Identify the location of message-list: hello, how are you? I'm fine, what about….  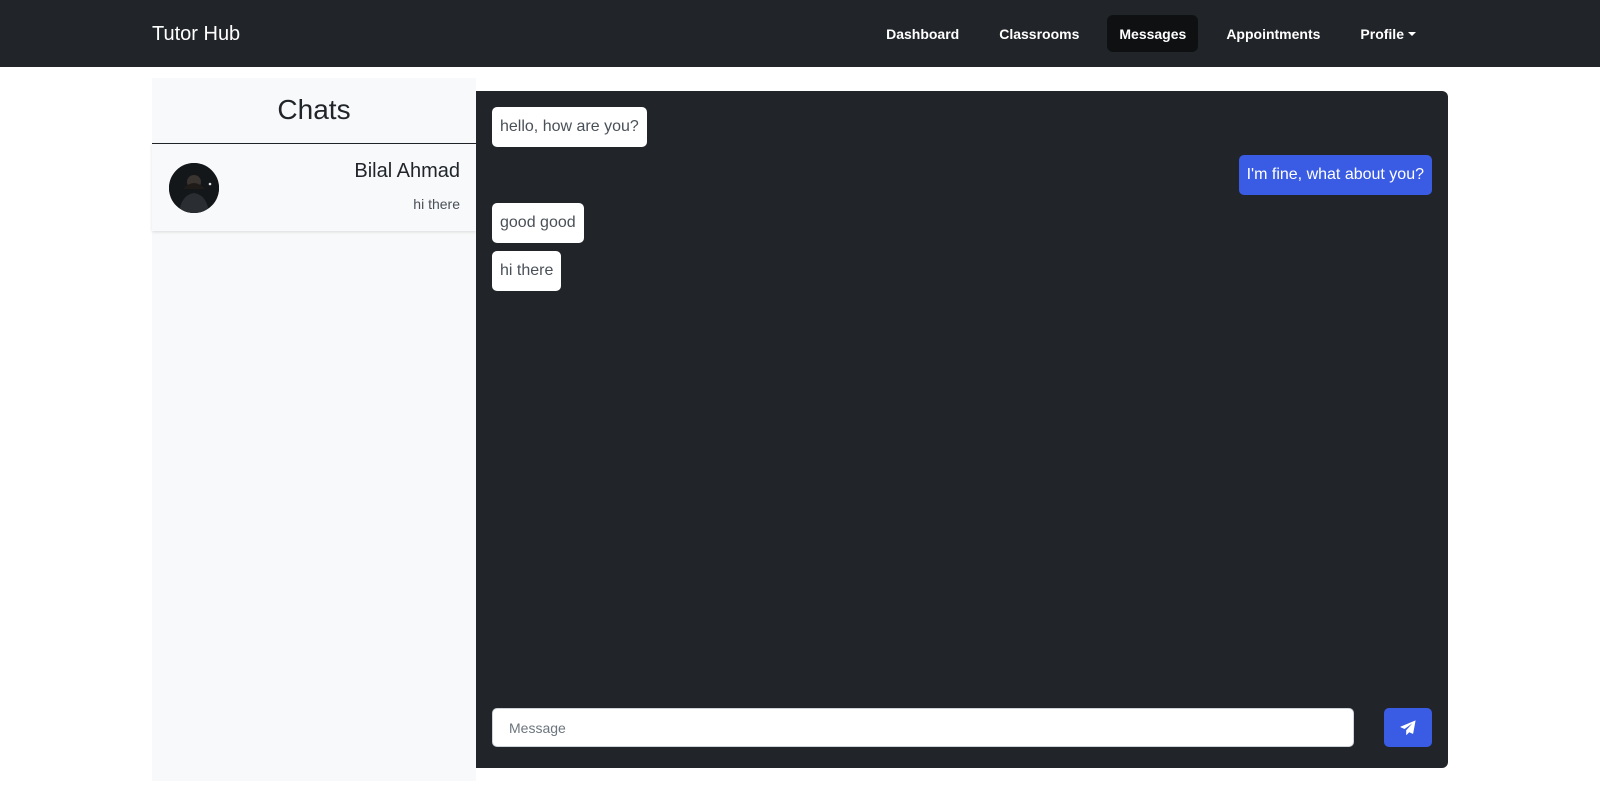
(962, 203).